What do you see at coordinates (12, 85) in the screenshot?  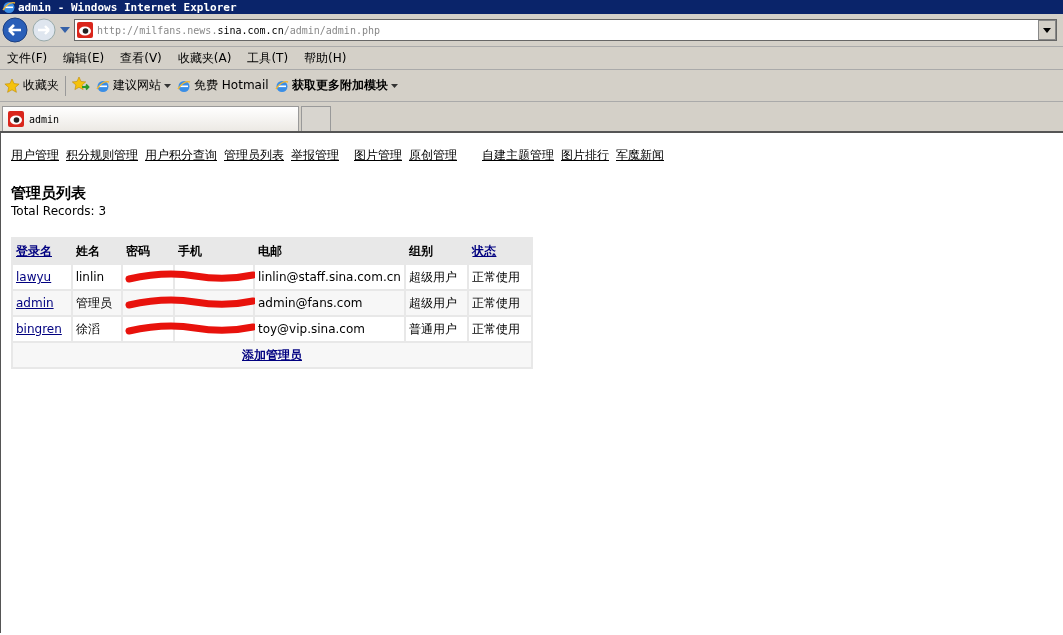 I see `star-icon` at bounding box center [12, 85].